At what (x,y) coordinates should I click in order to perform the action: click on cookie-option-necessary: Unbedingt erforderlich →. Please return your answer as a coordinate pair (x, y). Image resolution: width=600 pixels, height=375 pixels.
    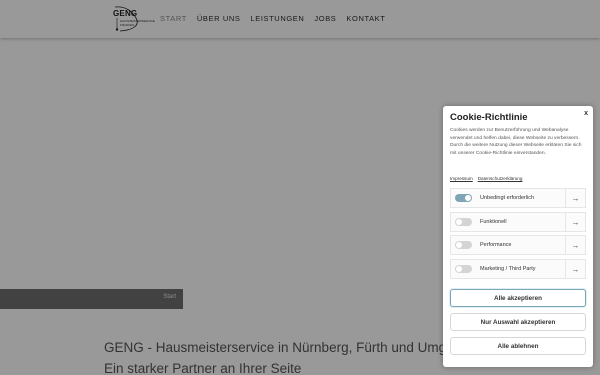
    Looking at the image, I should click on (518, 198).